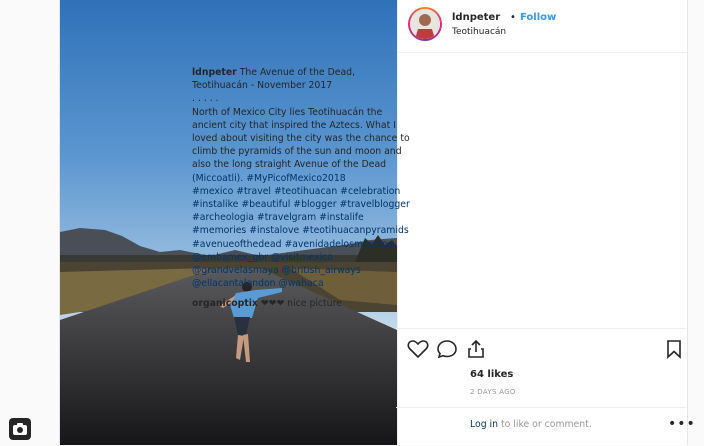 Image resolution: width=704 pixels, height=446 pixels. Describe the element at coordinates (476, 349) in the screenshot. I see `share-icon` at that location.